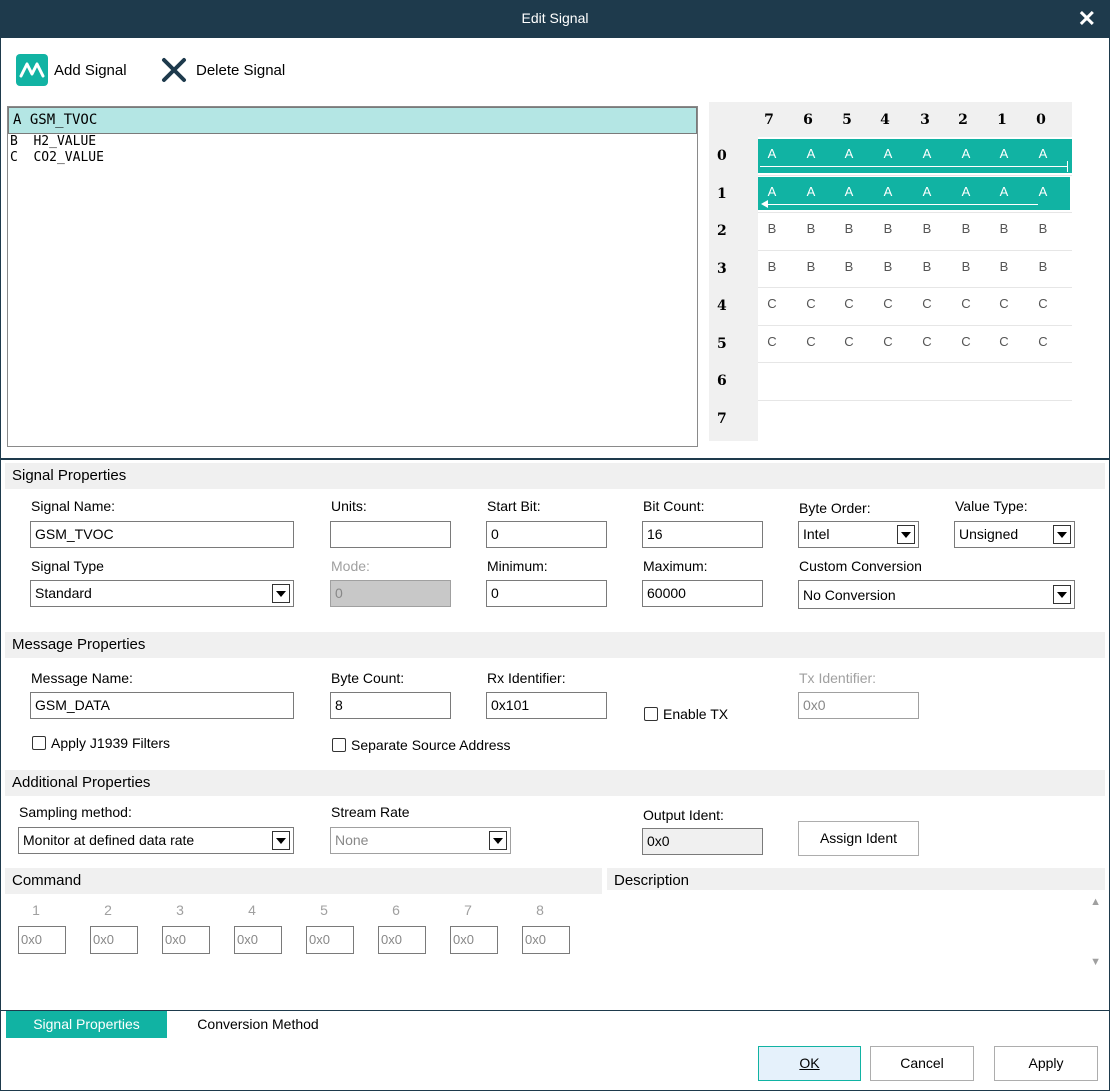 This screenshot has height=1091, width=1110. What do you see at coordinates (1014, 534) in the screenshot?
I see `value-type-select: Unsigned` at bounding box center [1014, 534].